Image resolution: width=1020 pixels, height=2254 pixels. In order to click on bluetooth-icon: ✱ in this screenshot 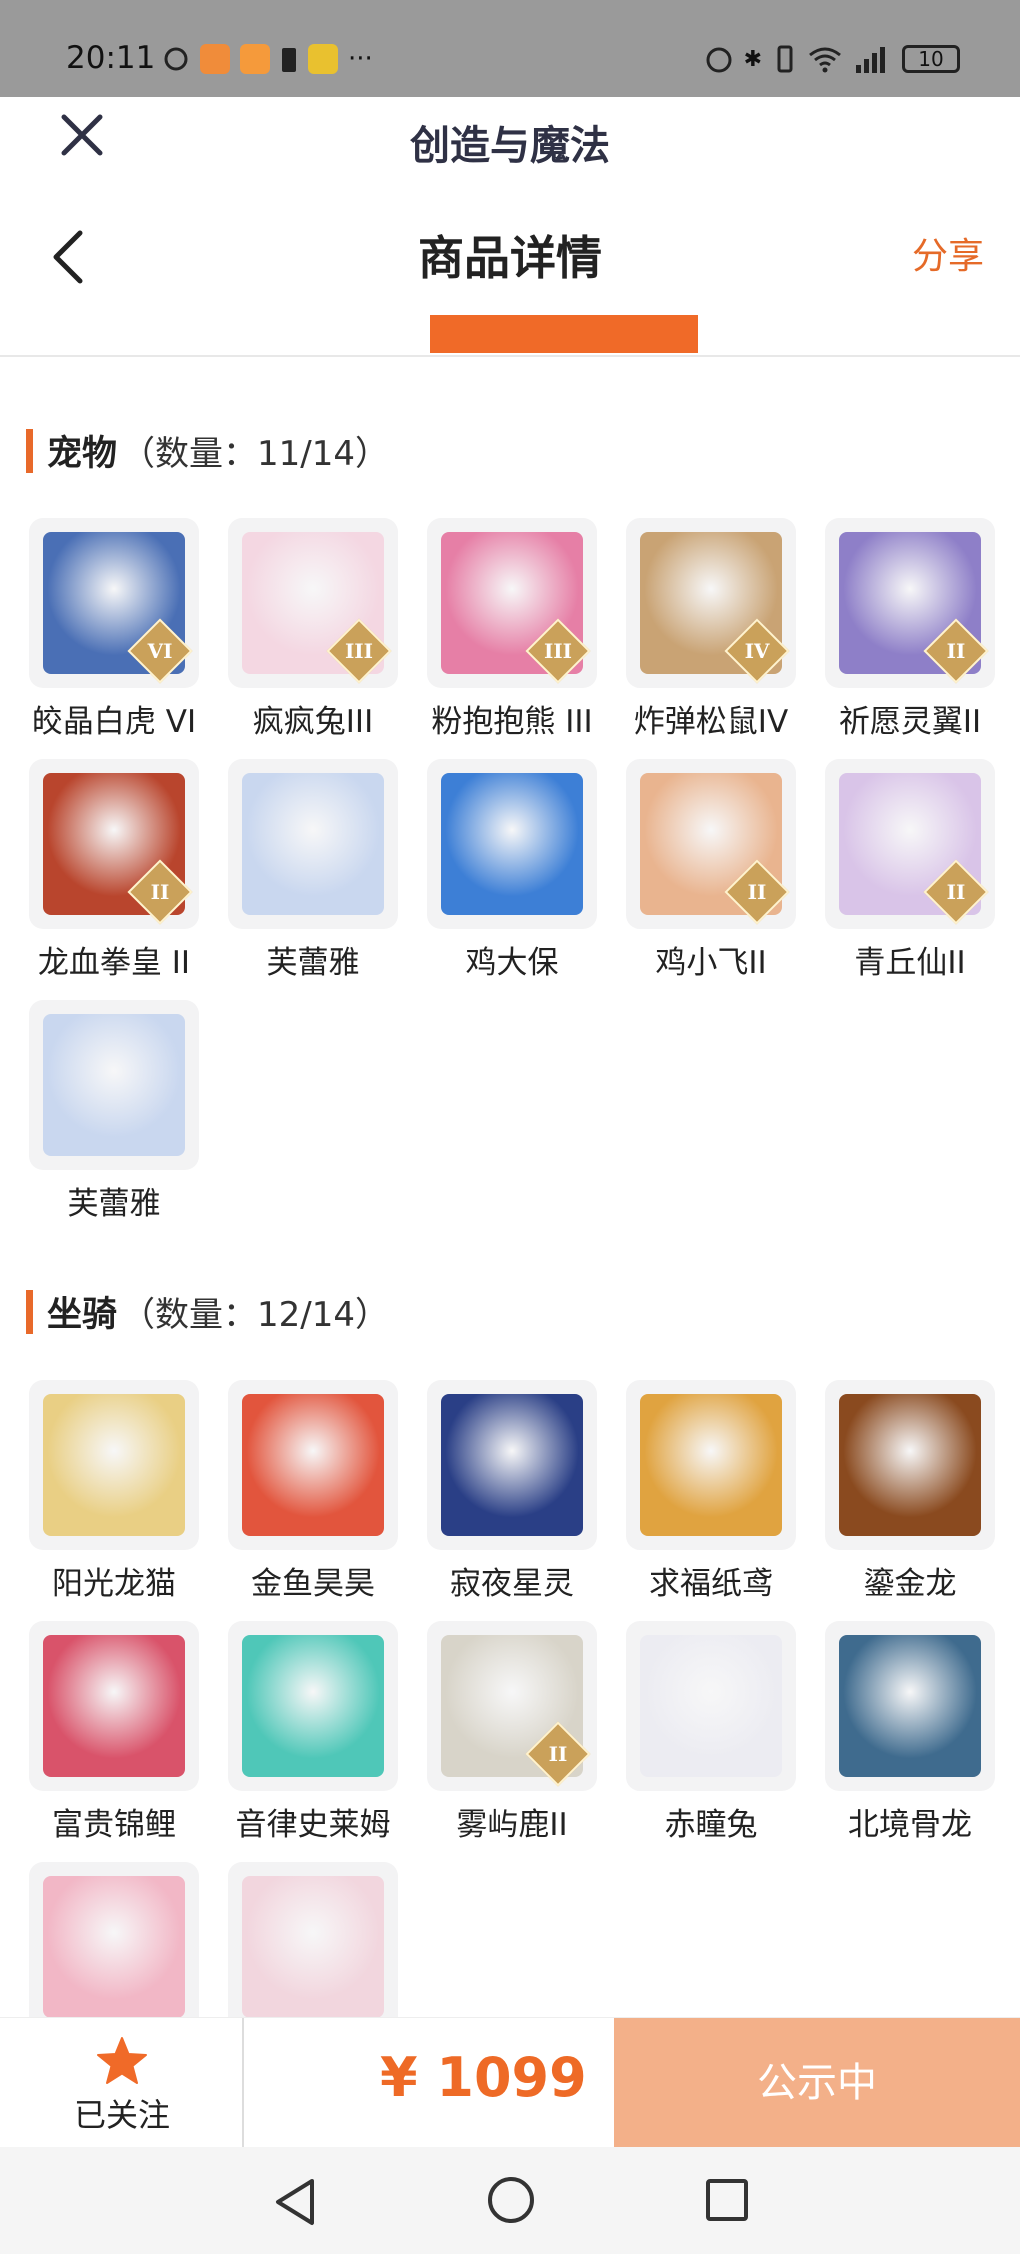, I will do `click(752, 59)`.